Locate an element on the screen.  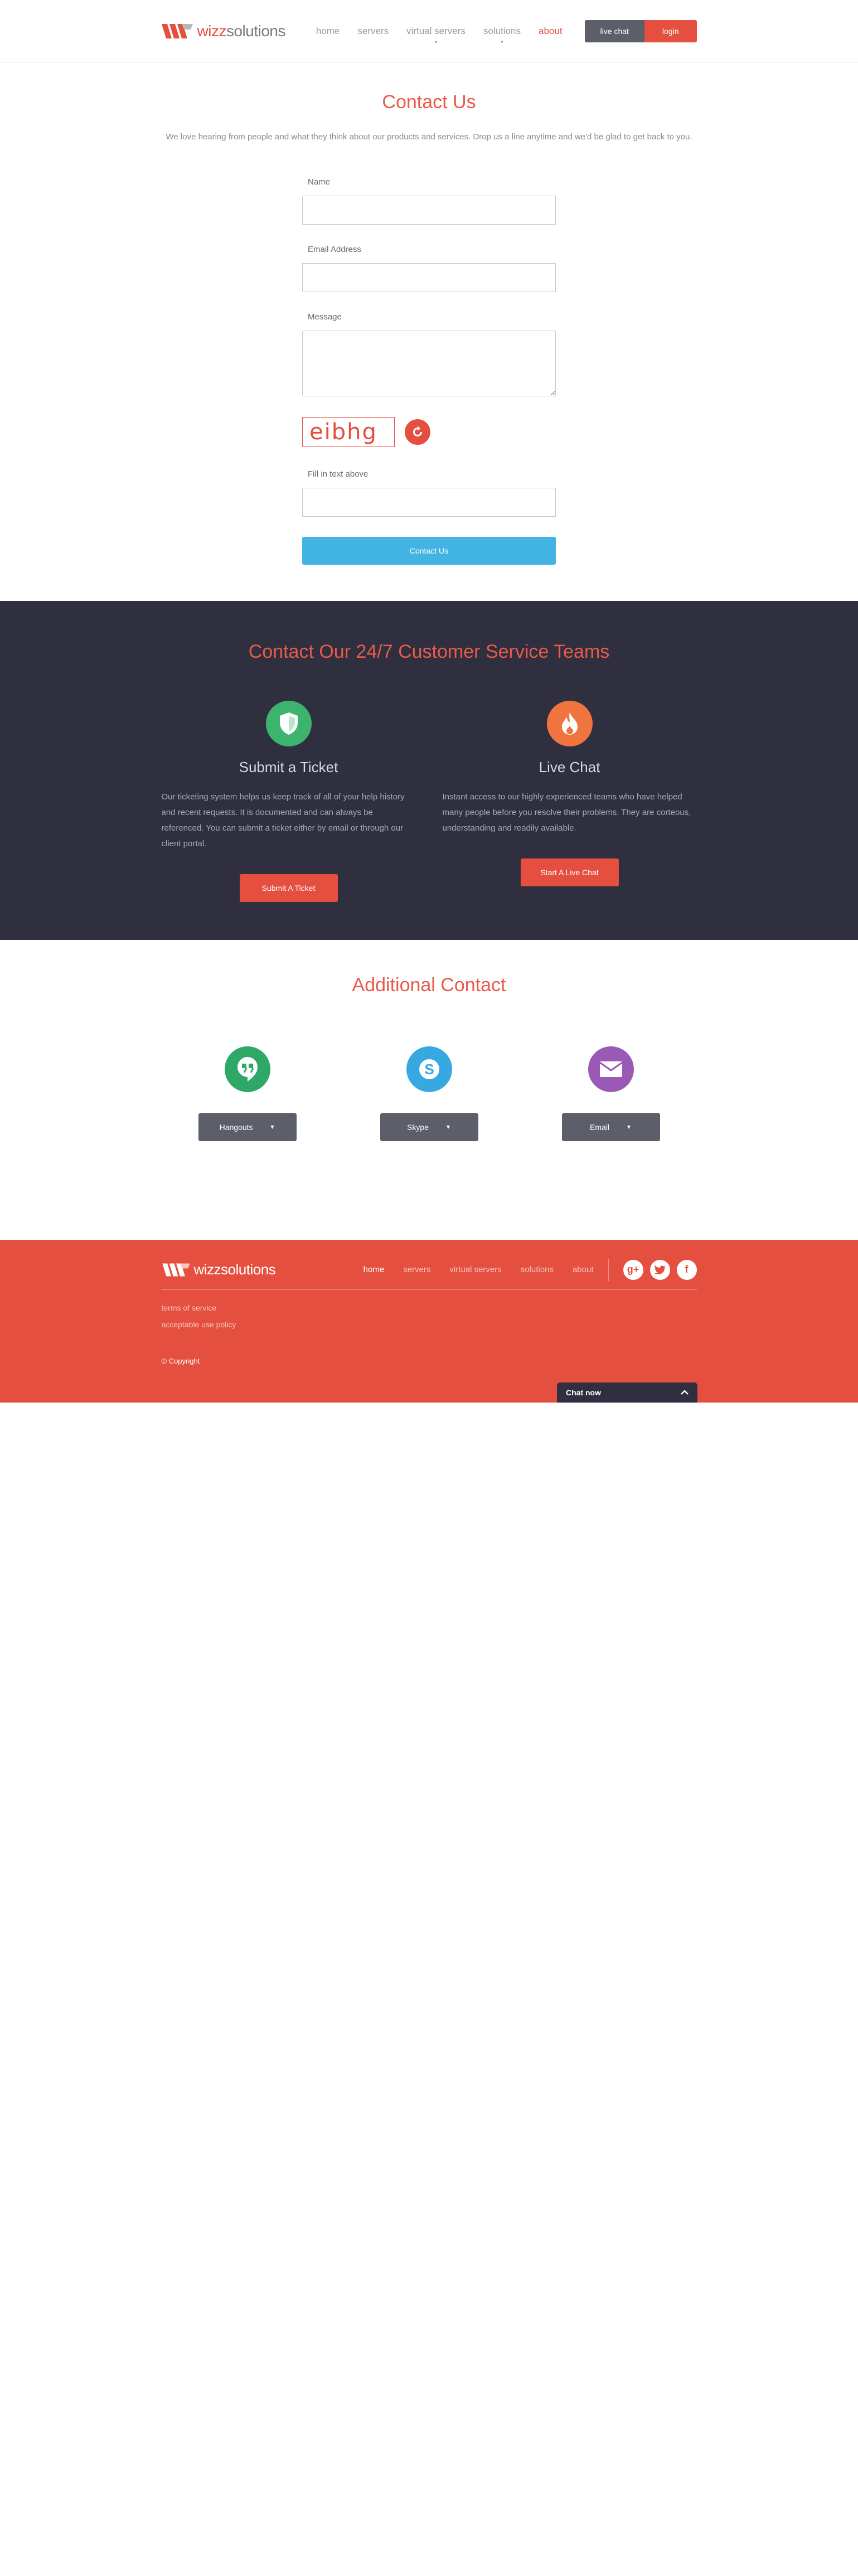
live-chat-title: Live Chat is located at coordinates (569, 767).